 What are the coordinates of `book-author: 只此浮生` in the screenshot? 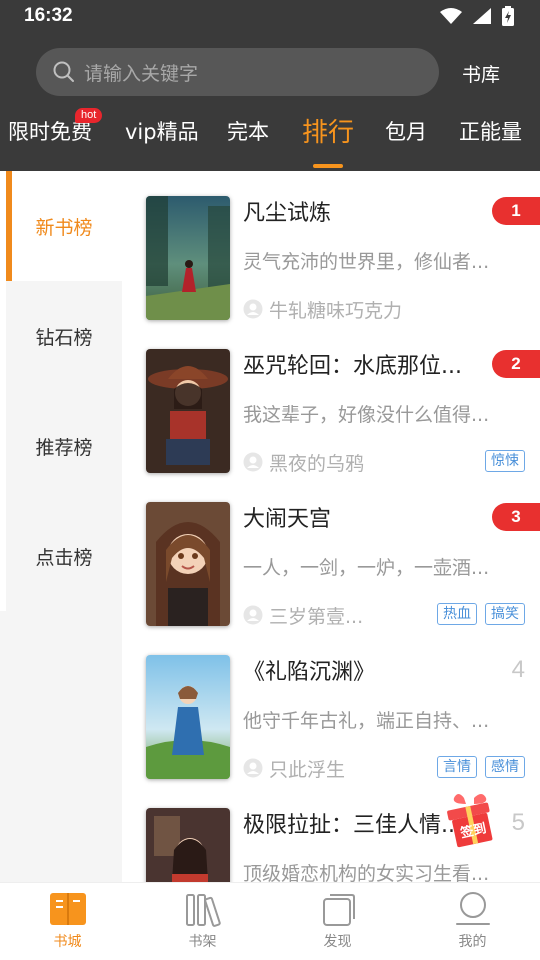 It's located at (307, 770).